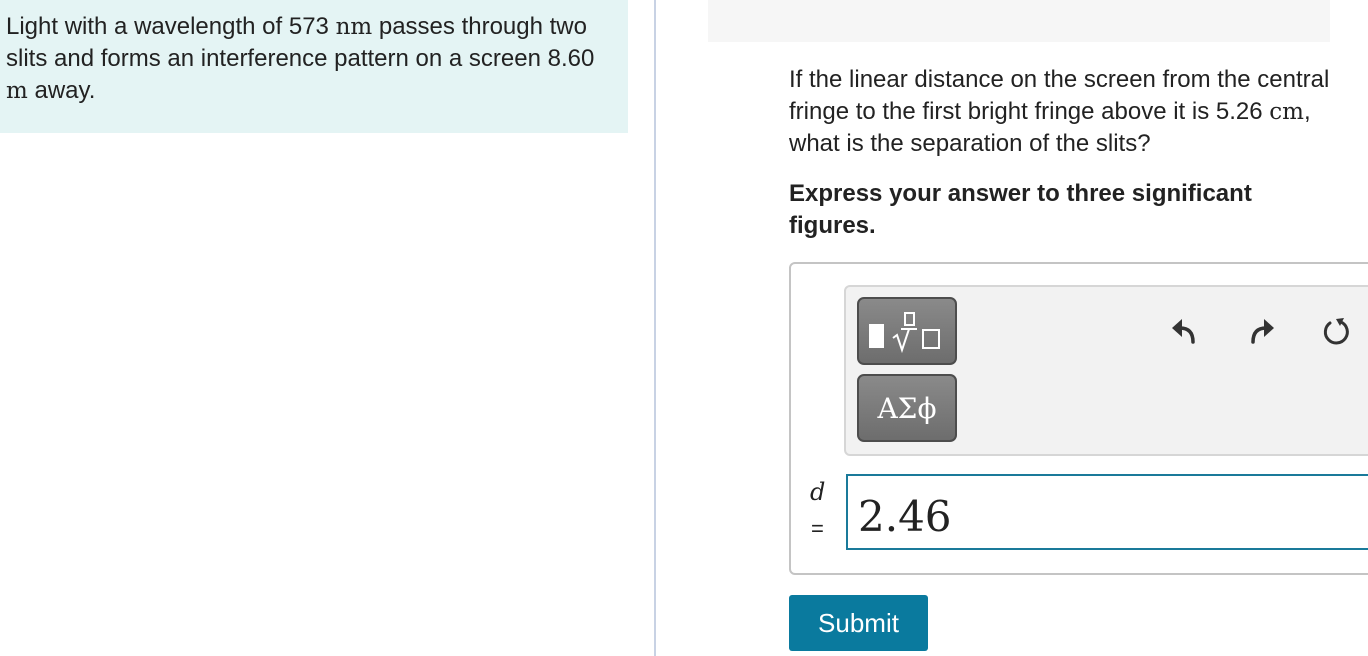 This screenshot has width=1368, height=656. Describe the element at coordinates (1019, 21) in the screenshot. I see `part-header-strip` at that location.